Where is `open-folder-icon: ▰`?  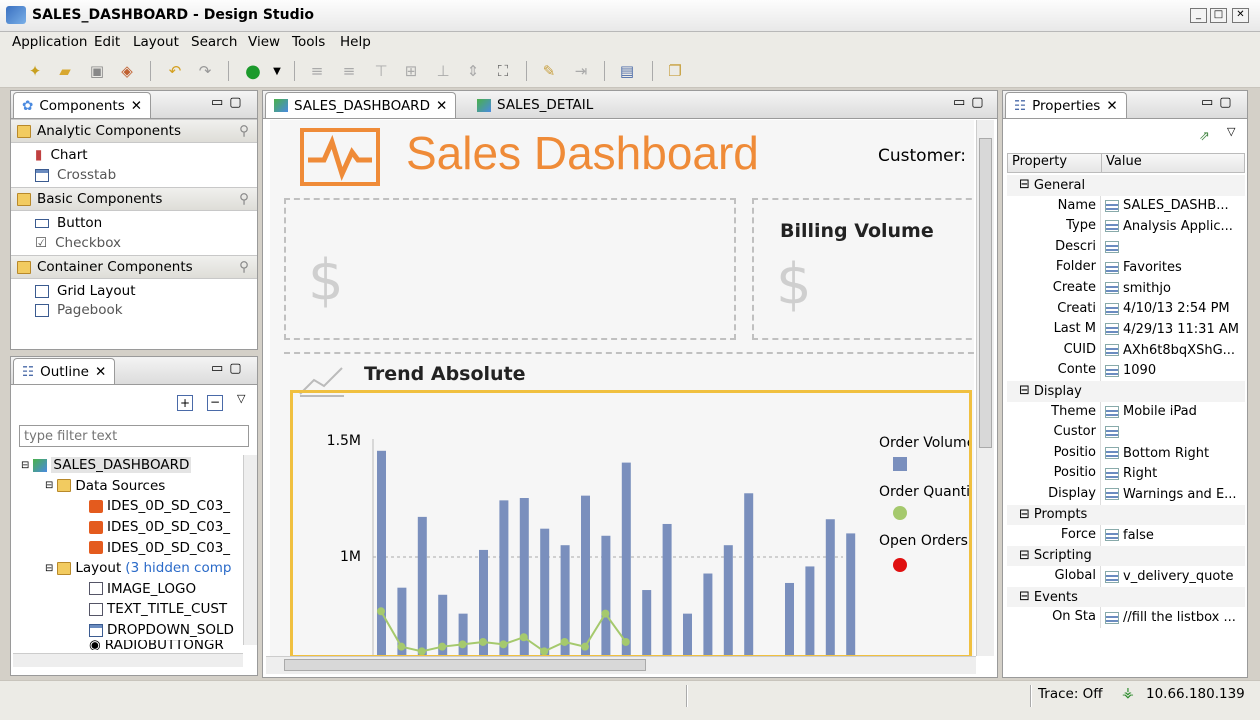 open-folder-icon: ▰ is located at coordinates (65, 71).